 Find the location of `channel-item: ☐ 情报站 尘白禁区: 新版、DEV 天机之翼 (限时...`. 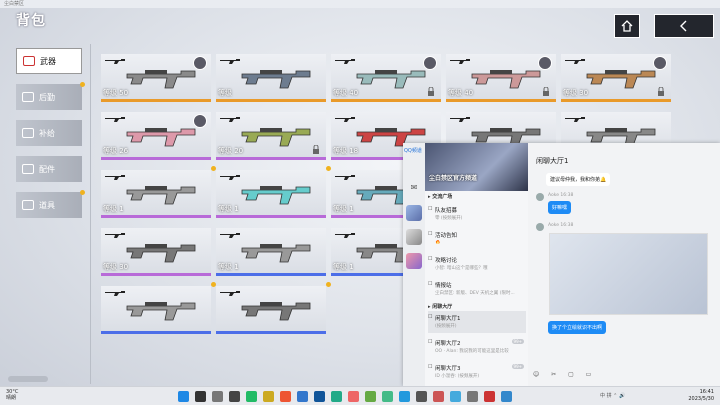

channel-item: ☐ 情报站 尘白禁区: 新版、DEV 天机之翼 (限时... is located at coordinates (477, 289).